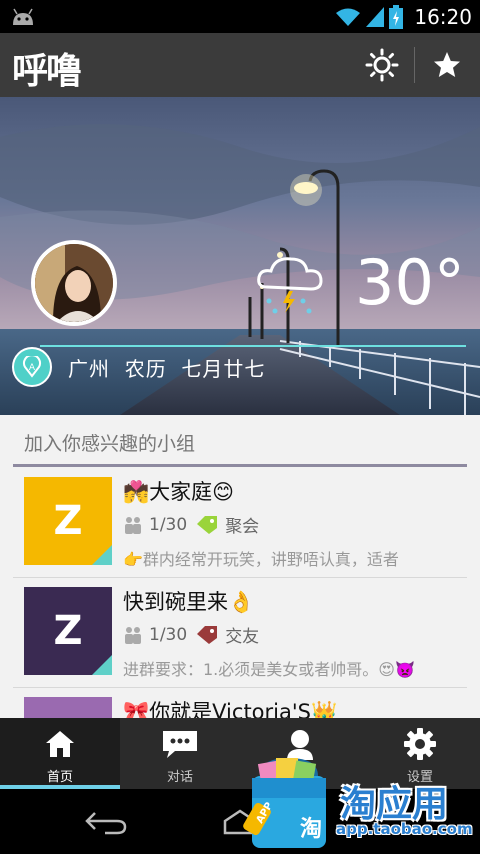 The image size is (480, 854). What do you see at coordinates (191, 634) in the screenshot?
I see `group-meta: 1/30 交友` at bounding box center [191, 634].